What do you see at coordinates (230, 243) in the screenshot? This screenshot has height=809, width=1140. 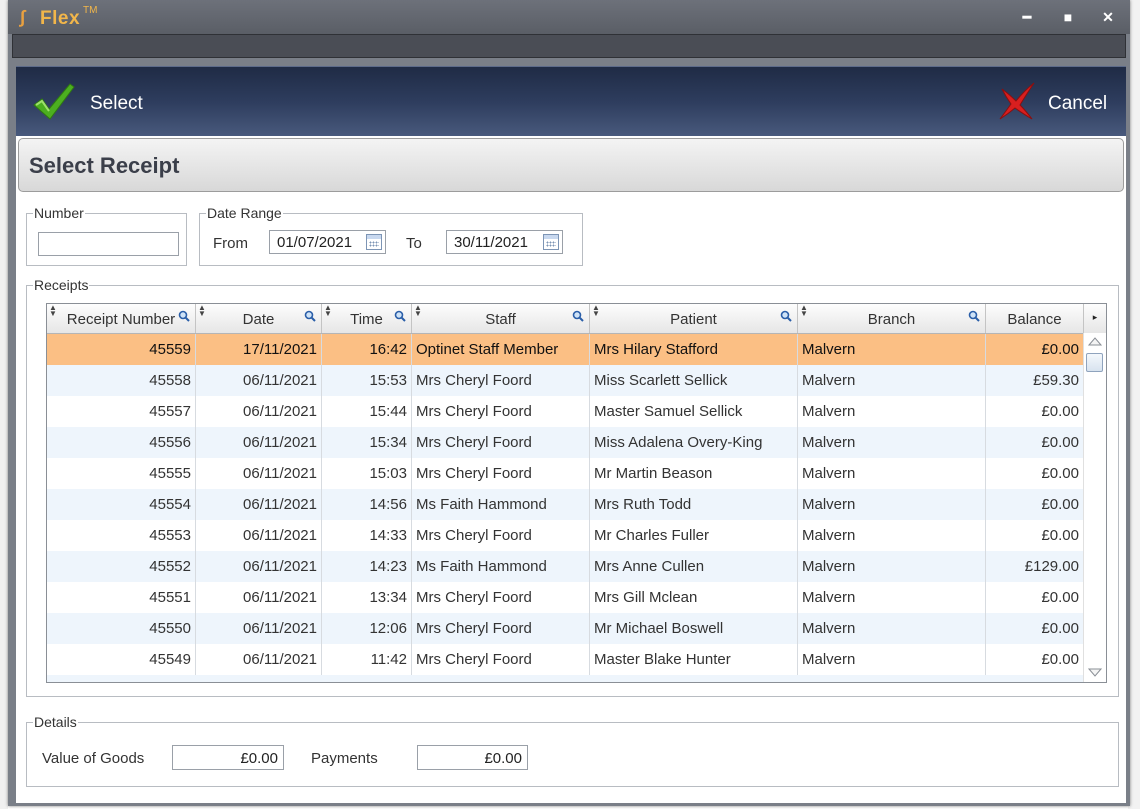 I see `from-label: From` at bounding box center [230, 243].